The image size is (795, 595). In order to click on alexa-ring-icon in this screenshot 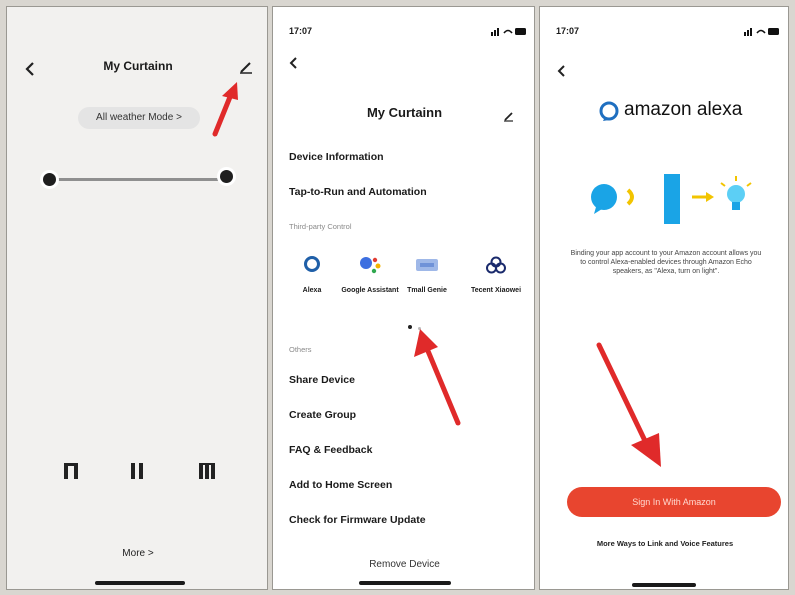, I will do `click(312, 264)`.